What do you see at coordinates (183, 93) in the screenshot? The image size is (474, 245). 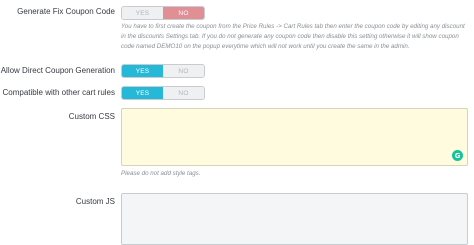 I see `compatible-rules-no-option: NO` at bounding box center [183, 93].